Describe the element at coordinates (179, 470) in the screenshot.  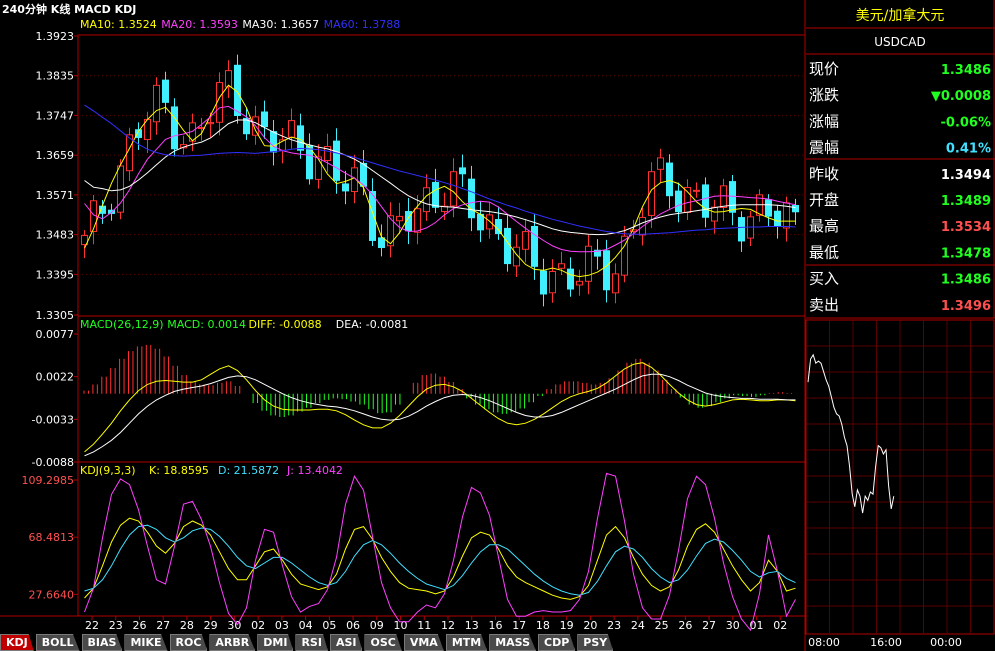
I see `kdj-label: K: 18.8595` at that location.